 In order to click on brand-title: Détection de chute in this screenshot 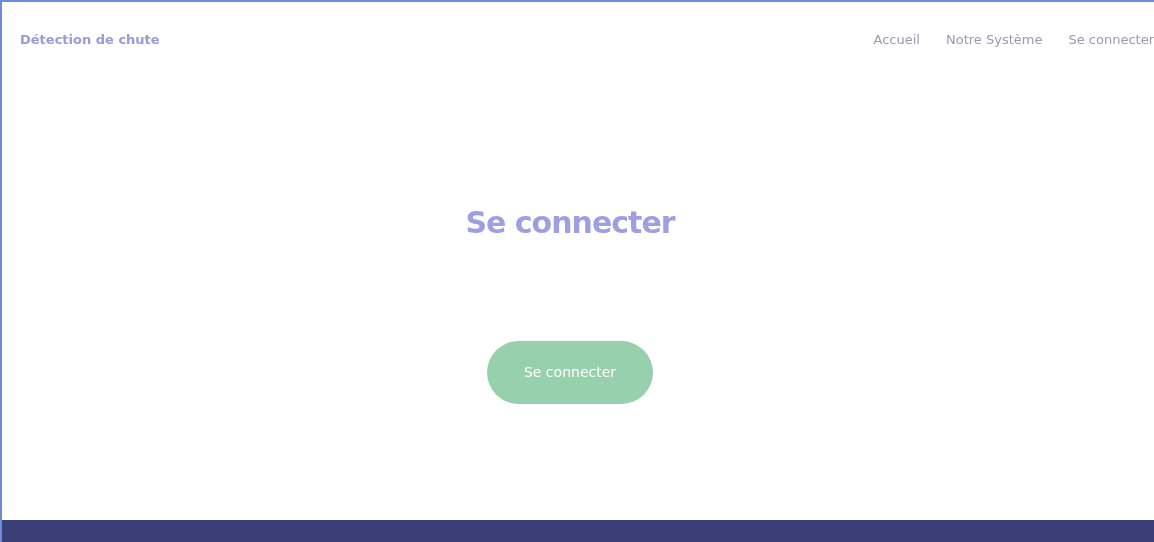, I will do `click(90, 40)`.